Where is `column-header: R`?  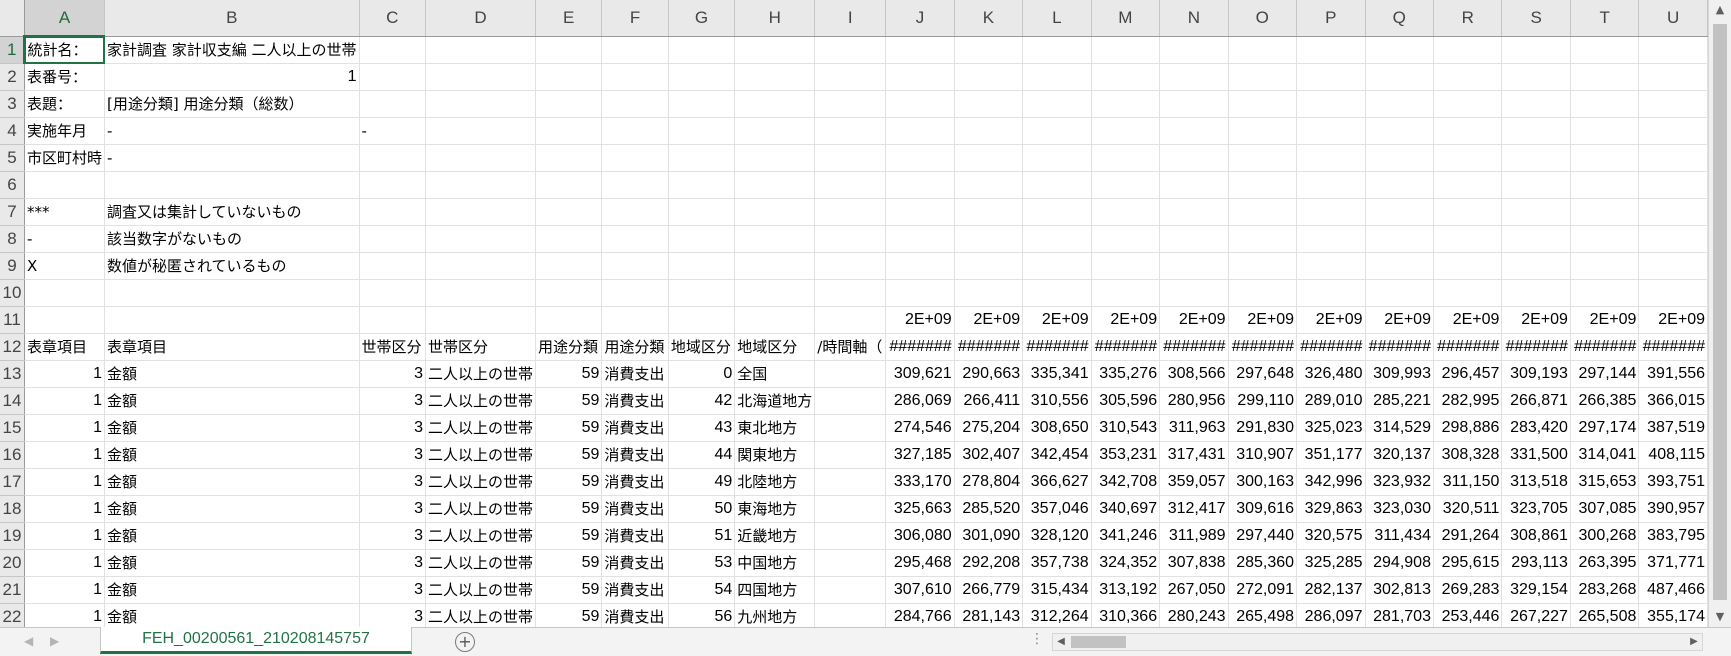
column-header: R is located at coordinates (1468, 18).